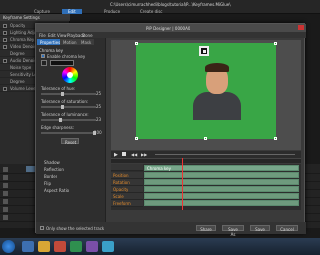 Image resolution: width=320 pixels, height=255 pixels. What do you see at coordinates (98, 132) in the screenshot?
I see `edge-sharpness-value: 100` at bounding box center [98, 132].